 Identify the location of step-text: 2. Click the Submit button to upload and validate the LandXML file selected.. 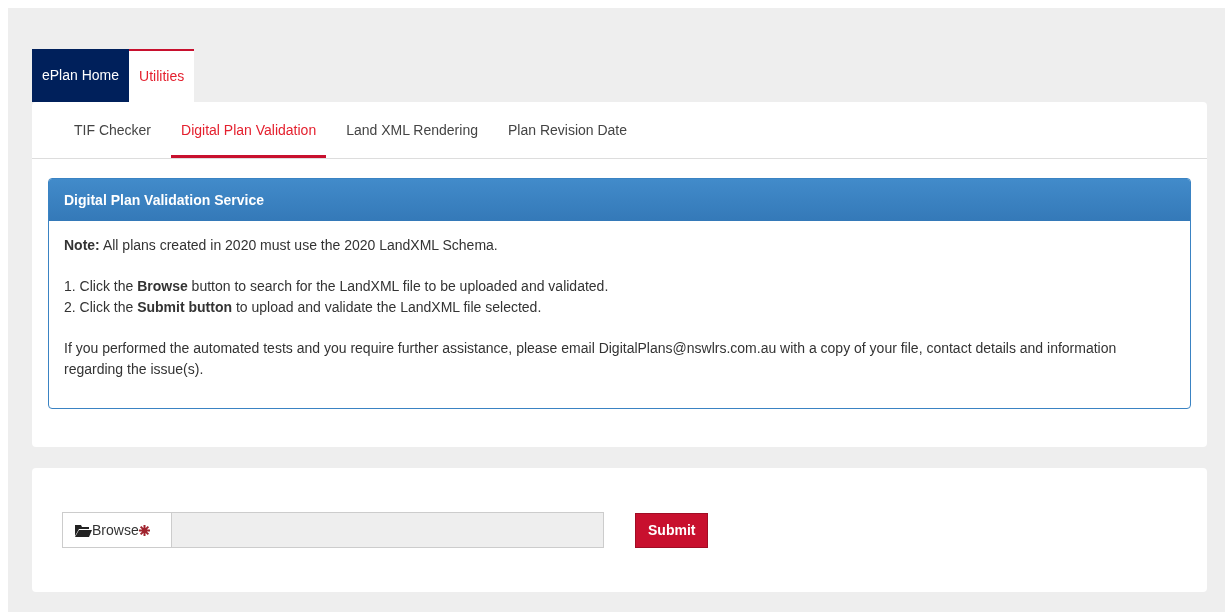
(303, 307).